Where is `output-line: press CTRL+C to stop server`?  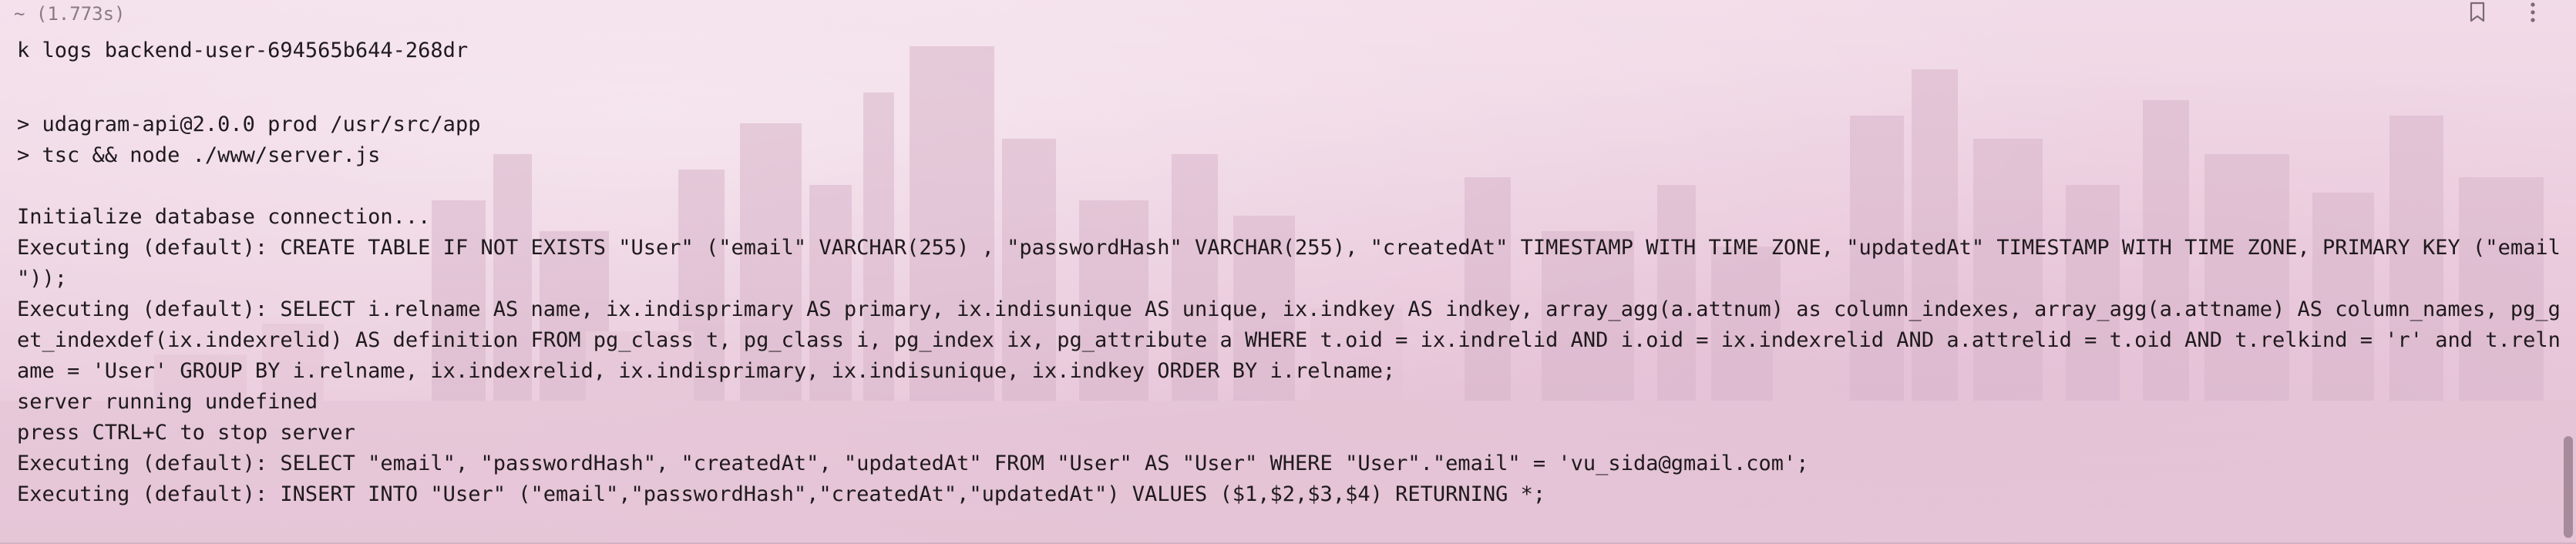
output-line: press CTRL+C to stop server is located at coordinates (186, 433).